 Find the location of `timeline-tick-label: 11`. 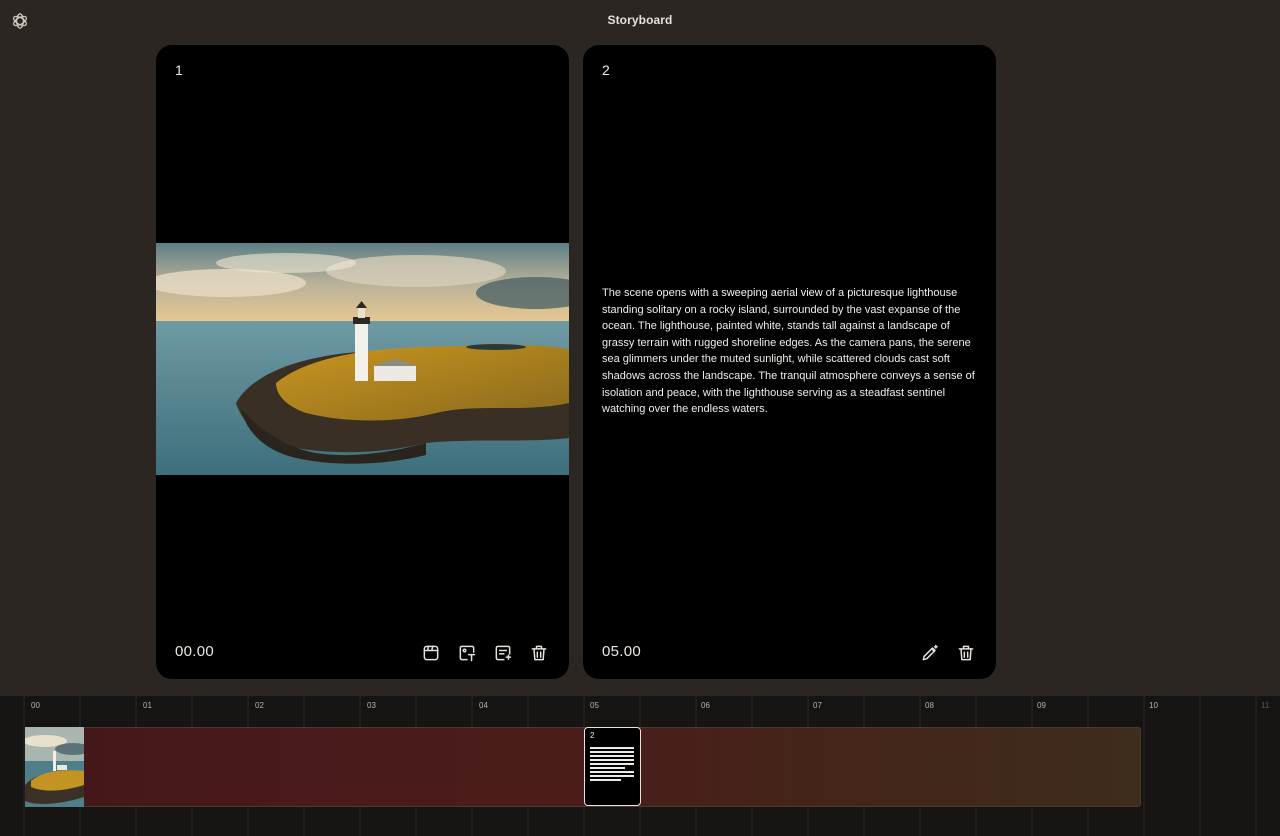

timeline-tick-label: 11 is located at coordinates (1265, 705).